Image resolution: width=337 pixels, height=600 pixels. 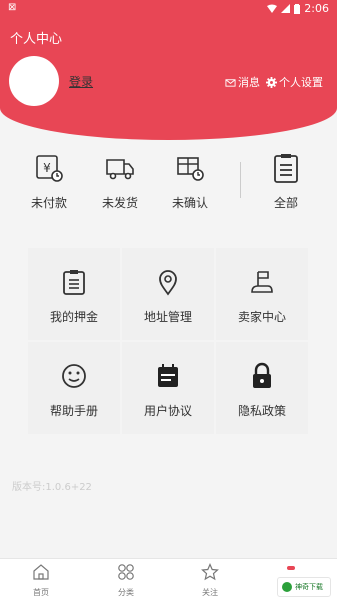 I want to click on grid-privacy: 隐私政策, so click(x=262, y=388).